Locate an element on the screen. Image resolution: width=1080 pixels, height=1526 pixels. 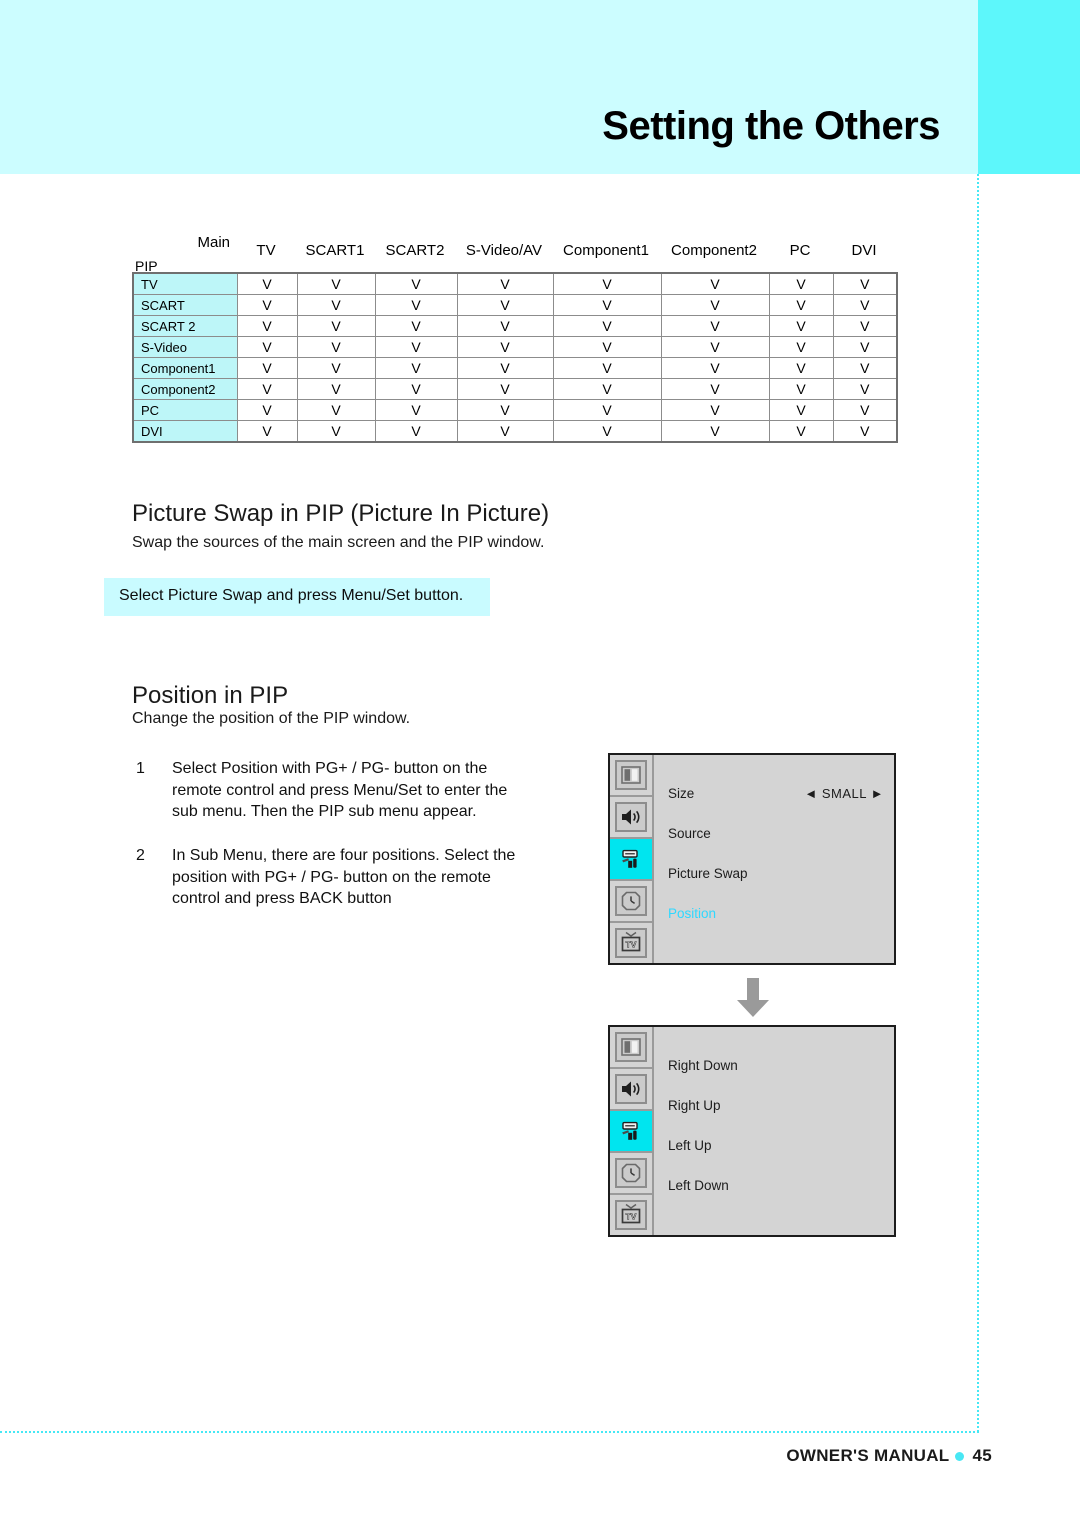
picture-swap-heading: Picture Swap in PIP (Picture In Picture) is located at coordinates (341, 513).